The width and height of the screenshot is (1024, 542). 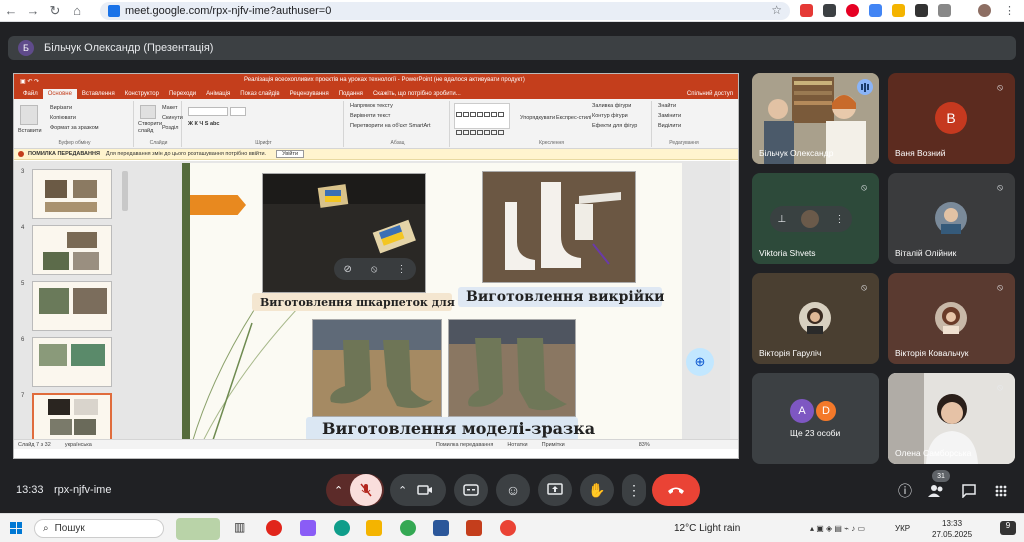 What do you see at coordinates (920, 153) in the screenshot?
I see `participant-name: Ваня Возний` at bounding box center [920, 153].